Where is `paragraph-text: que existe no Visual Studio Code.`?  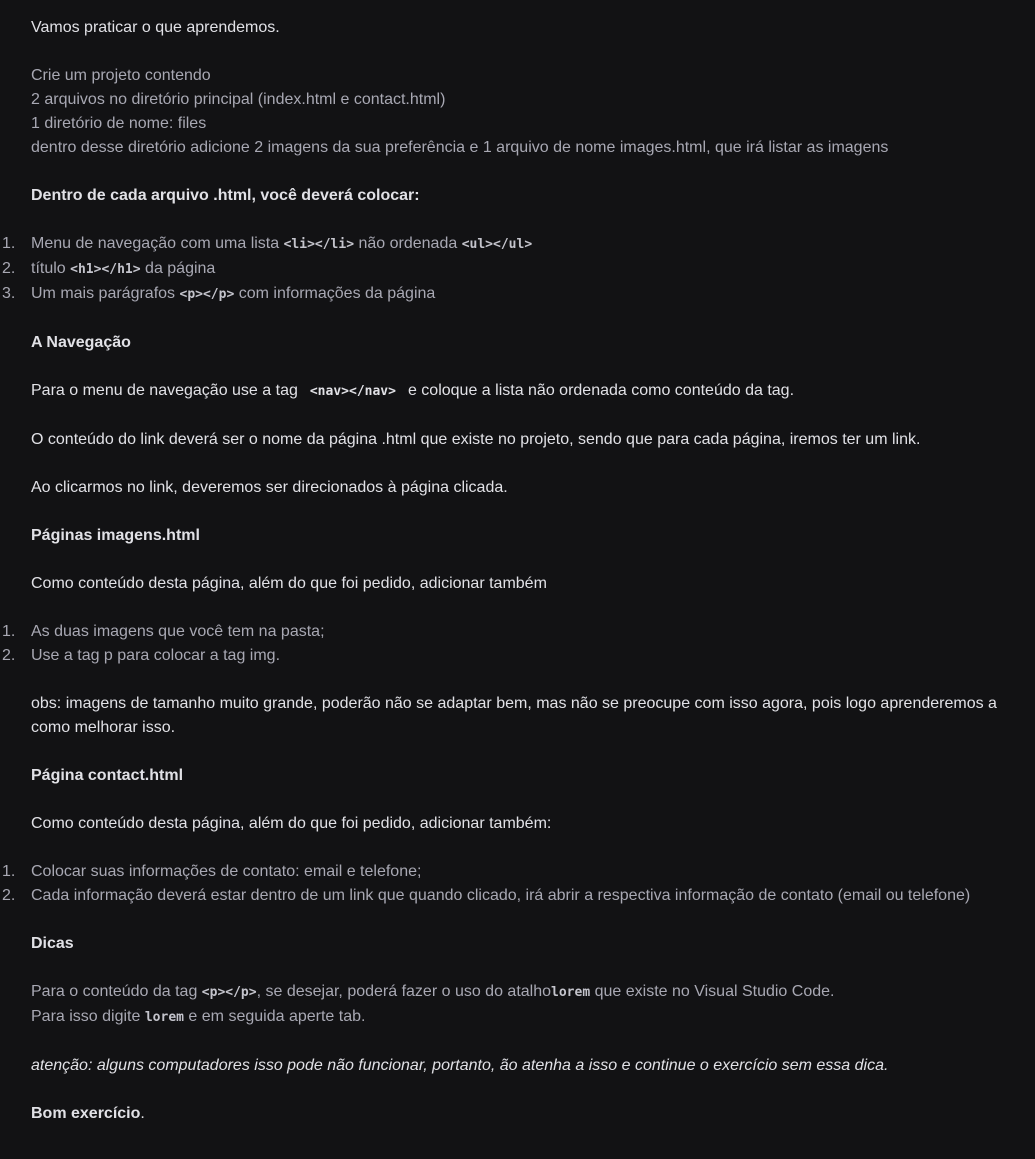
paragraph-text: que existe no Visual Studio Code. is located at coordinates (712, 991).